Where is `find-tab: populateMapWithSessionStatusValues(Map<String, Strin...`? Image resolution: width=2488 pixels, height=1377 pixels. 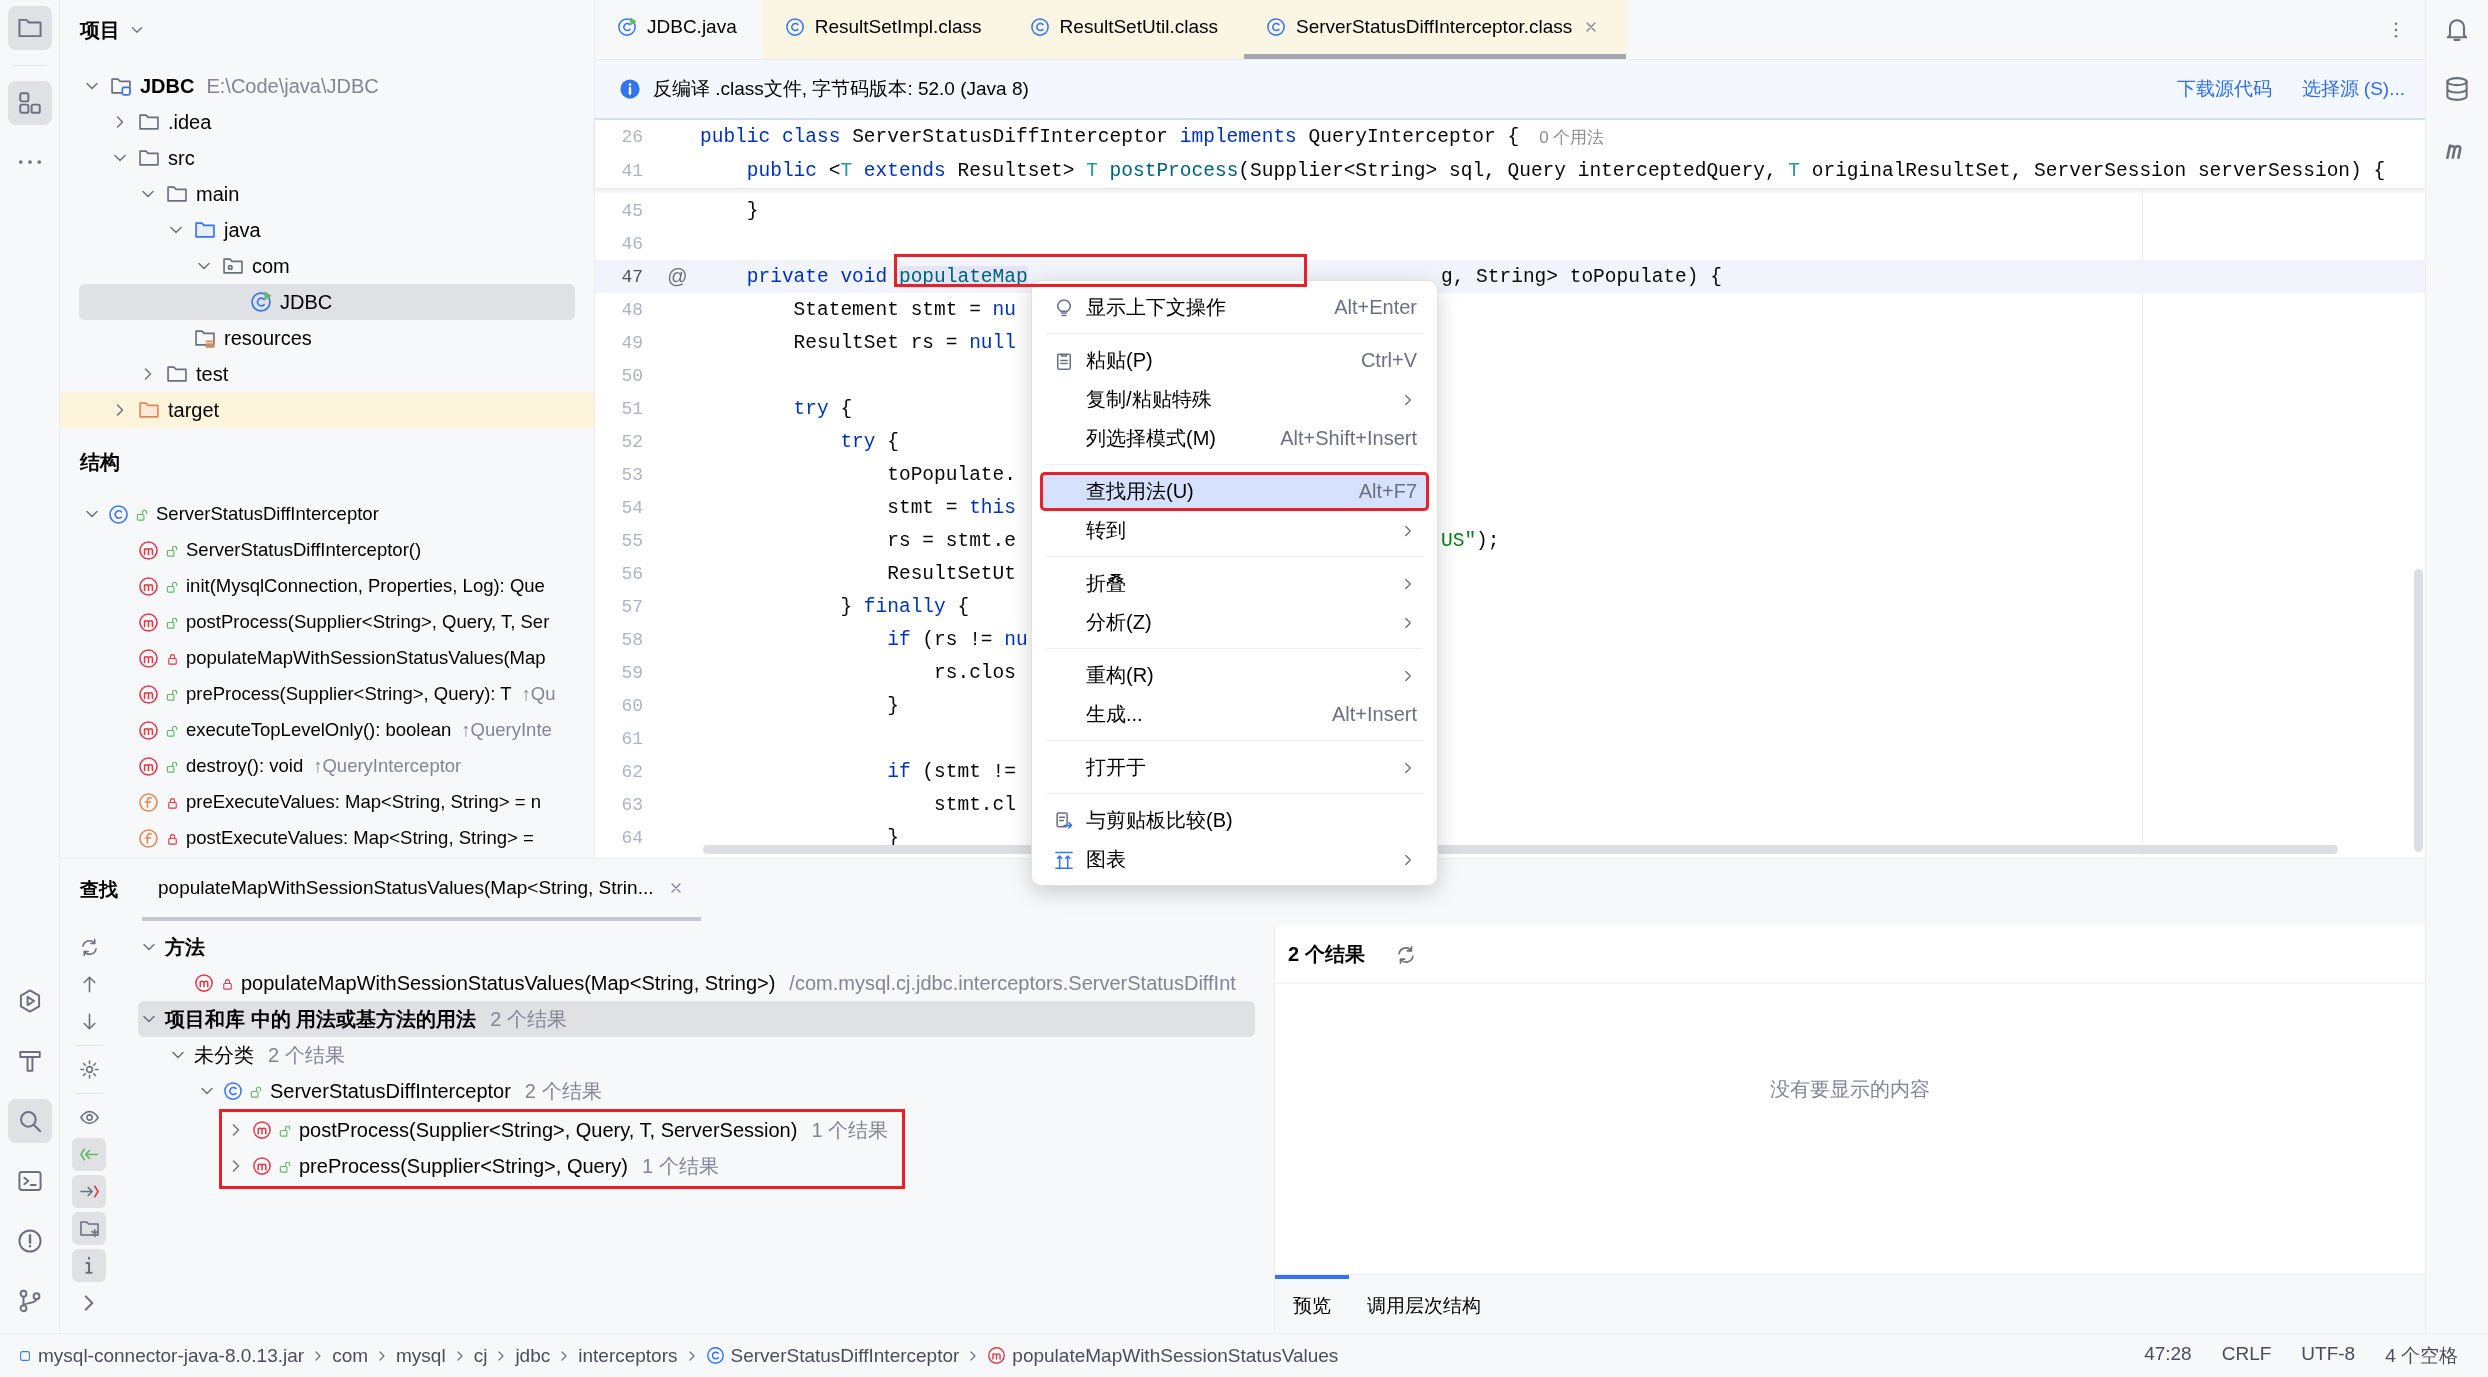
find-tab: populateMapWithSessionStatusValues(Map<String, Strin... is located at coordinates (422, 890).